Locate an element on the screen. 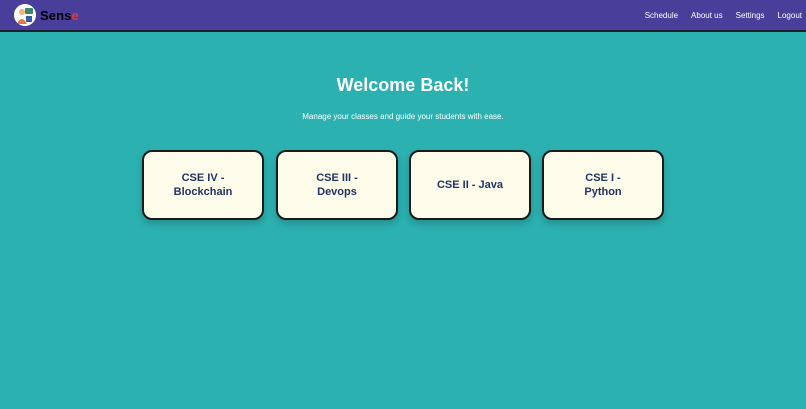  class-card-label: CSE IV - Blockchain is located at coordinates (203, 185).